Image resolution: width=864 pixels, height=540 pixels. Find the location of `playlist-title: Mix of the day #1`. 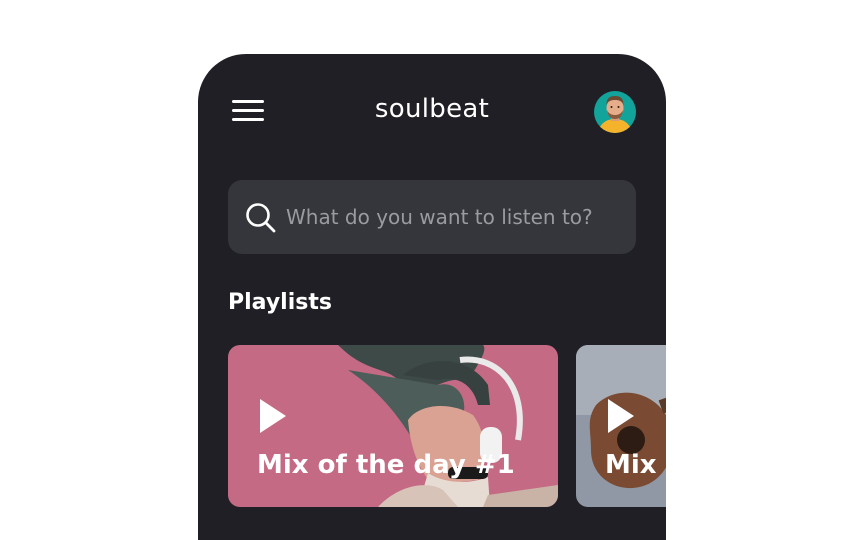

playlist-title: Mix of the day #1 is located at coordinates (386, 465).